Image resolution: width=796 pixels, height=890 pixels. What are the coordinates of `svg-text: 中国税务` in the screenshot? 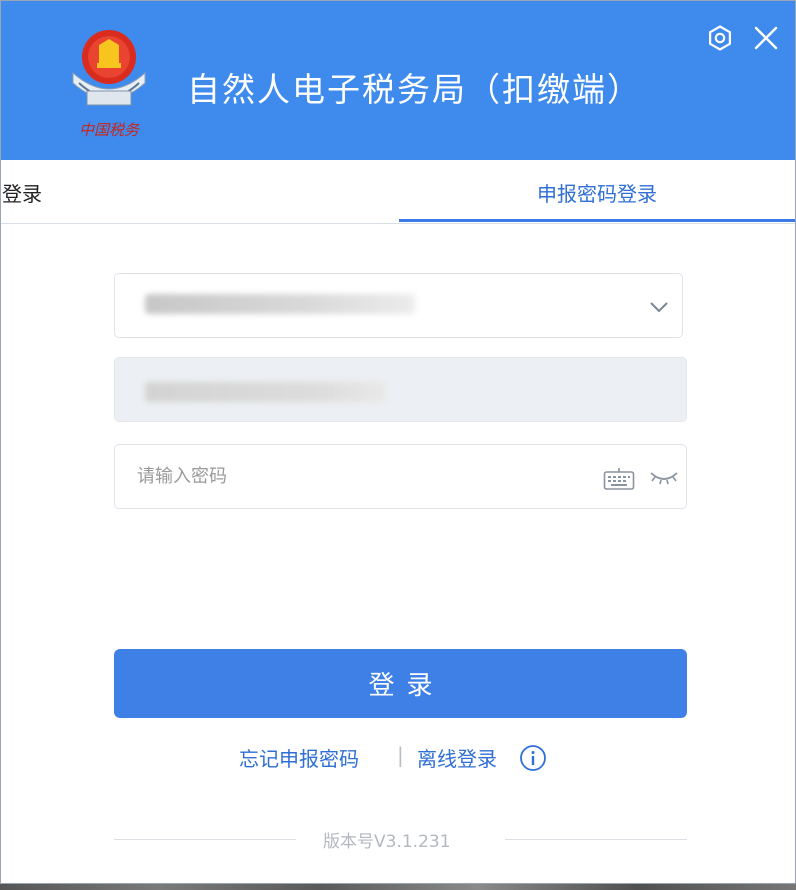 It's located at (110, 130).